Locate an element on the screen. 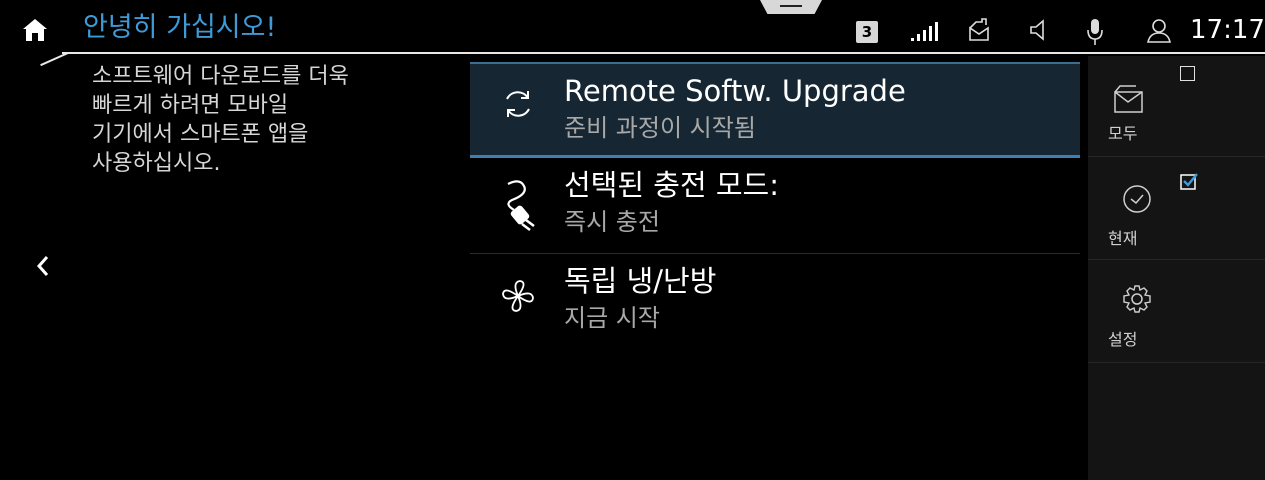 The image size is (1265, 480). handle-line is located at coordinates (791, 6).